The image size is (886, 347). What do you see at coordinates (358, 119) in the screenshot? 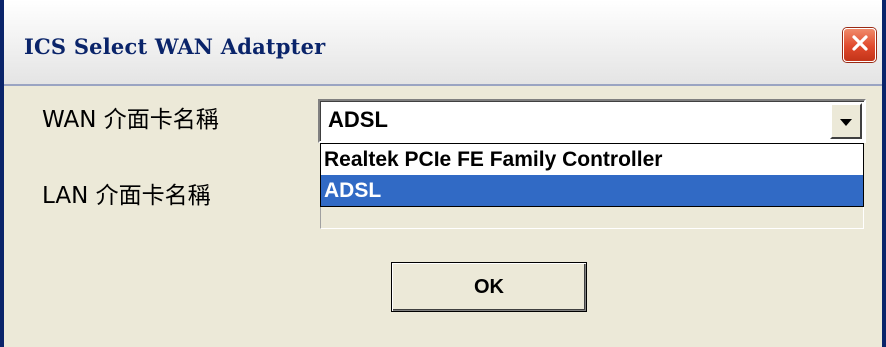
I see `wan-selected-value: ADSL` at bounding box center [358, 119].